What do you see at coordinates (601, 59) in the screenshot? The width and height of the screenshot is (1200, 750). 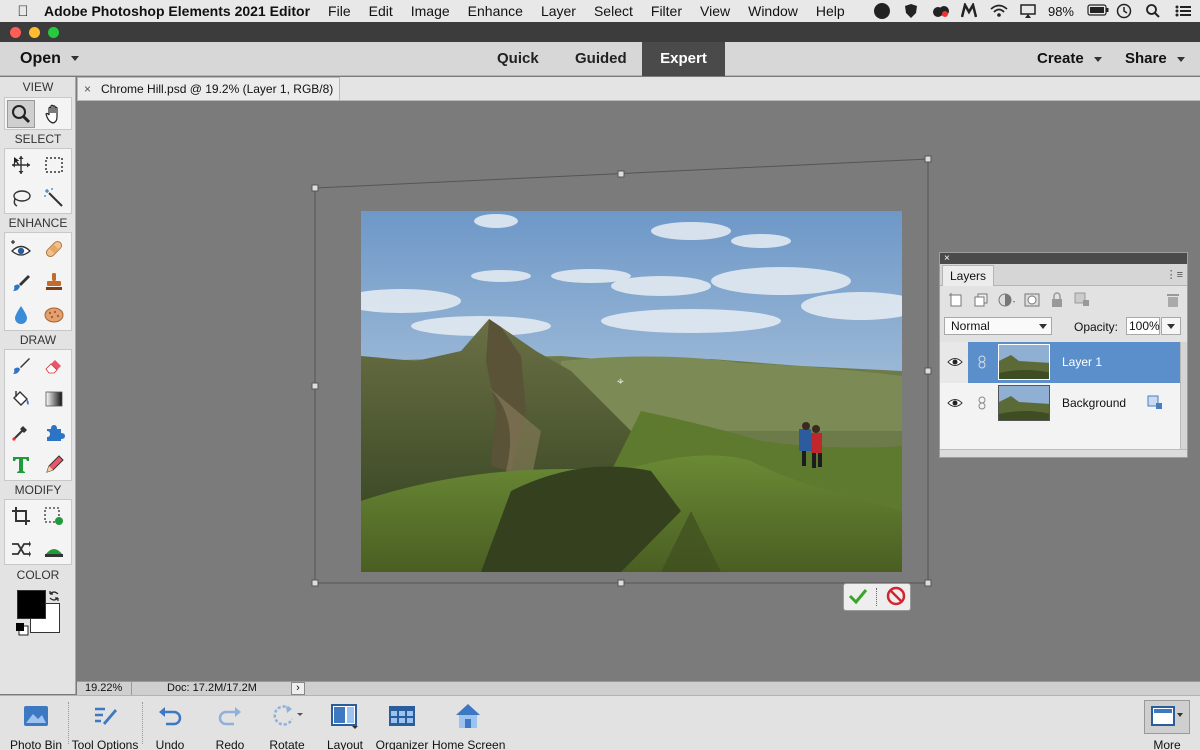 I see `tab-guided: Guided` at bounding box center [601, 59].